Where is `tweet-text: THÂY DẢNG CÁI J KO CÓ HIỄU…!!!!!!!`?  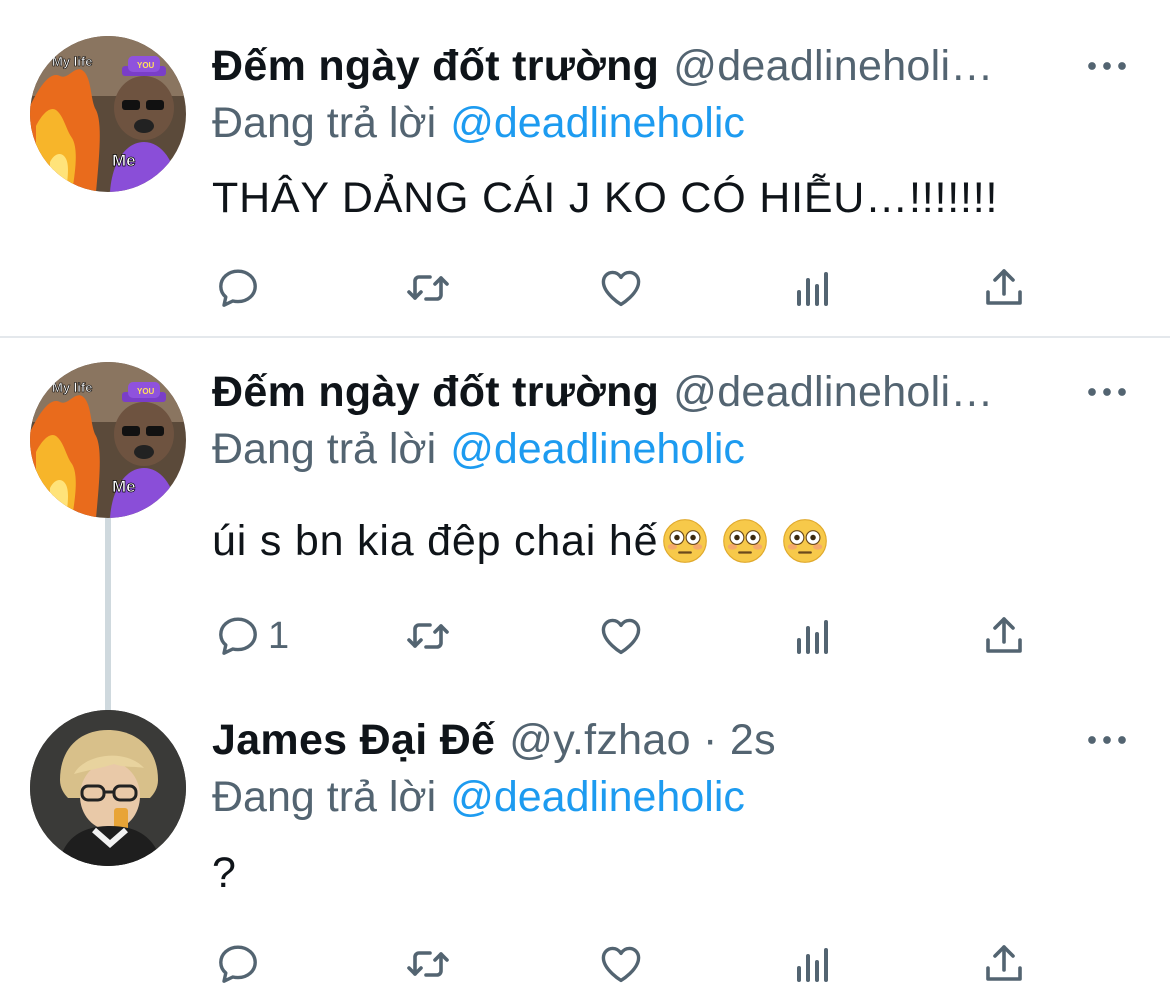
tweet-text: THÂY DẢNG CÁI J KO CÓ HIỄU…!!!!!!! is located at coordinates (605, 197).